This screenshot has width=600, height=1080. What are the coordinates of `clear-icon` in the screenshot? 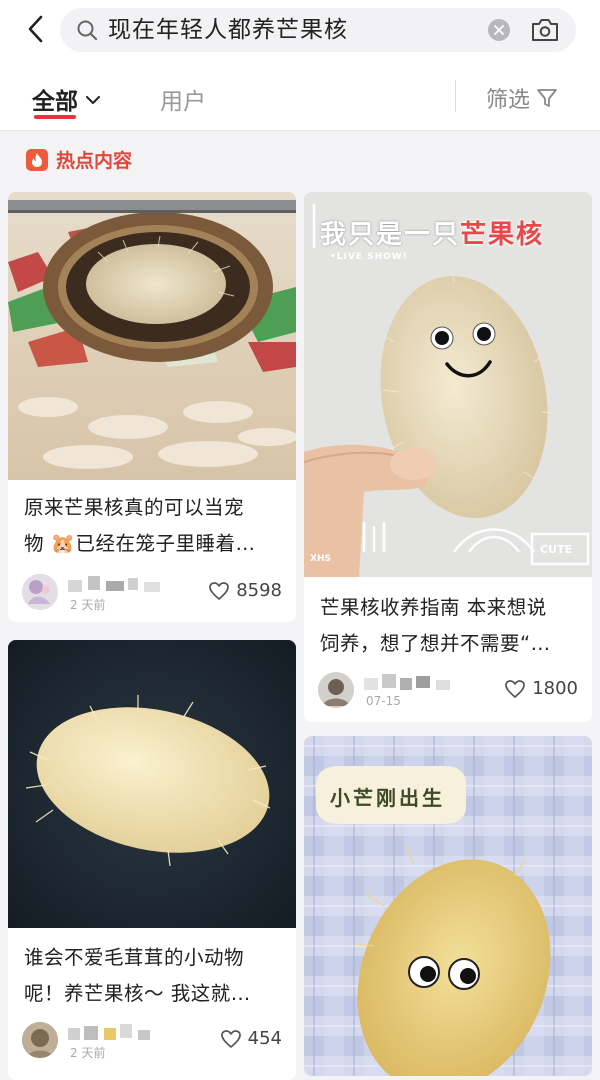 It's located at (499, 30).